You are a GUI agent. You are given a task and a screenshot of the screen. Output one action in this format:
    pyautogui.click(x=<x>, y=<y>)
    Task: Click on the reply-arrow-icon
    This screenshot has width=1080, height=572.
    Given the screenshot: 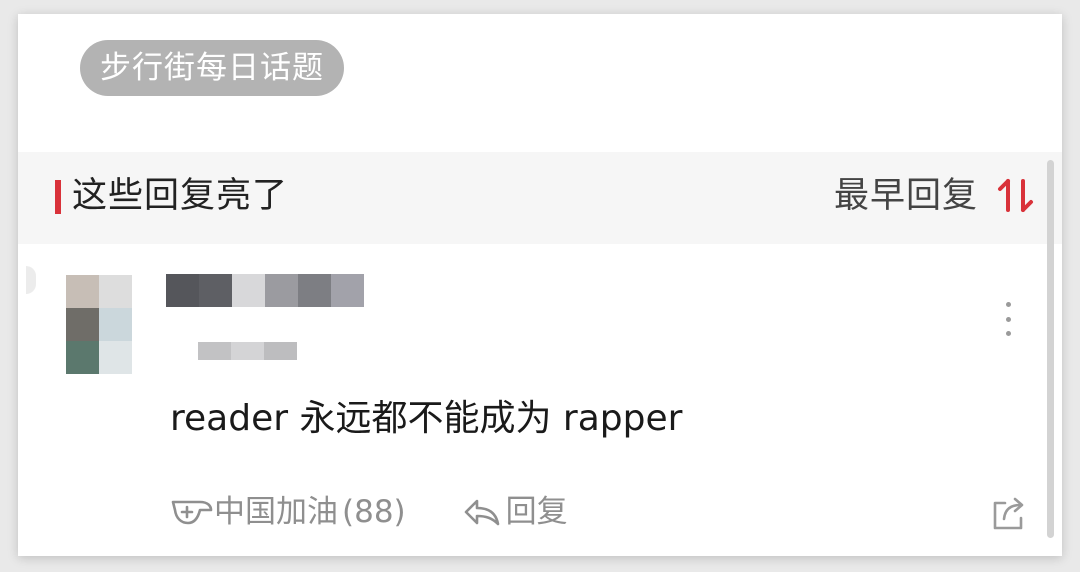 What is the action you would take?
    pyautogui.click(x=481, y=512)
    